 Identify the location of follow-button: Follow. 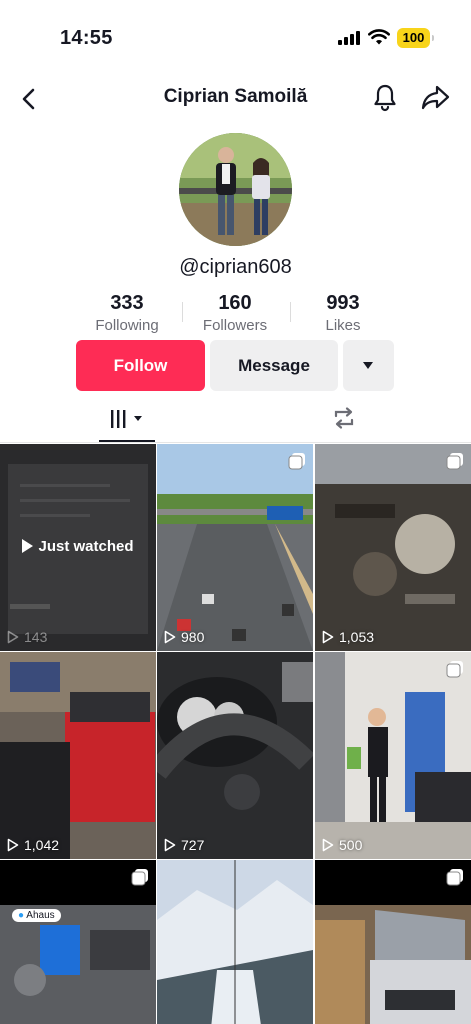
(140, 365).